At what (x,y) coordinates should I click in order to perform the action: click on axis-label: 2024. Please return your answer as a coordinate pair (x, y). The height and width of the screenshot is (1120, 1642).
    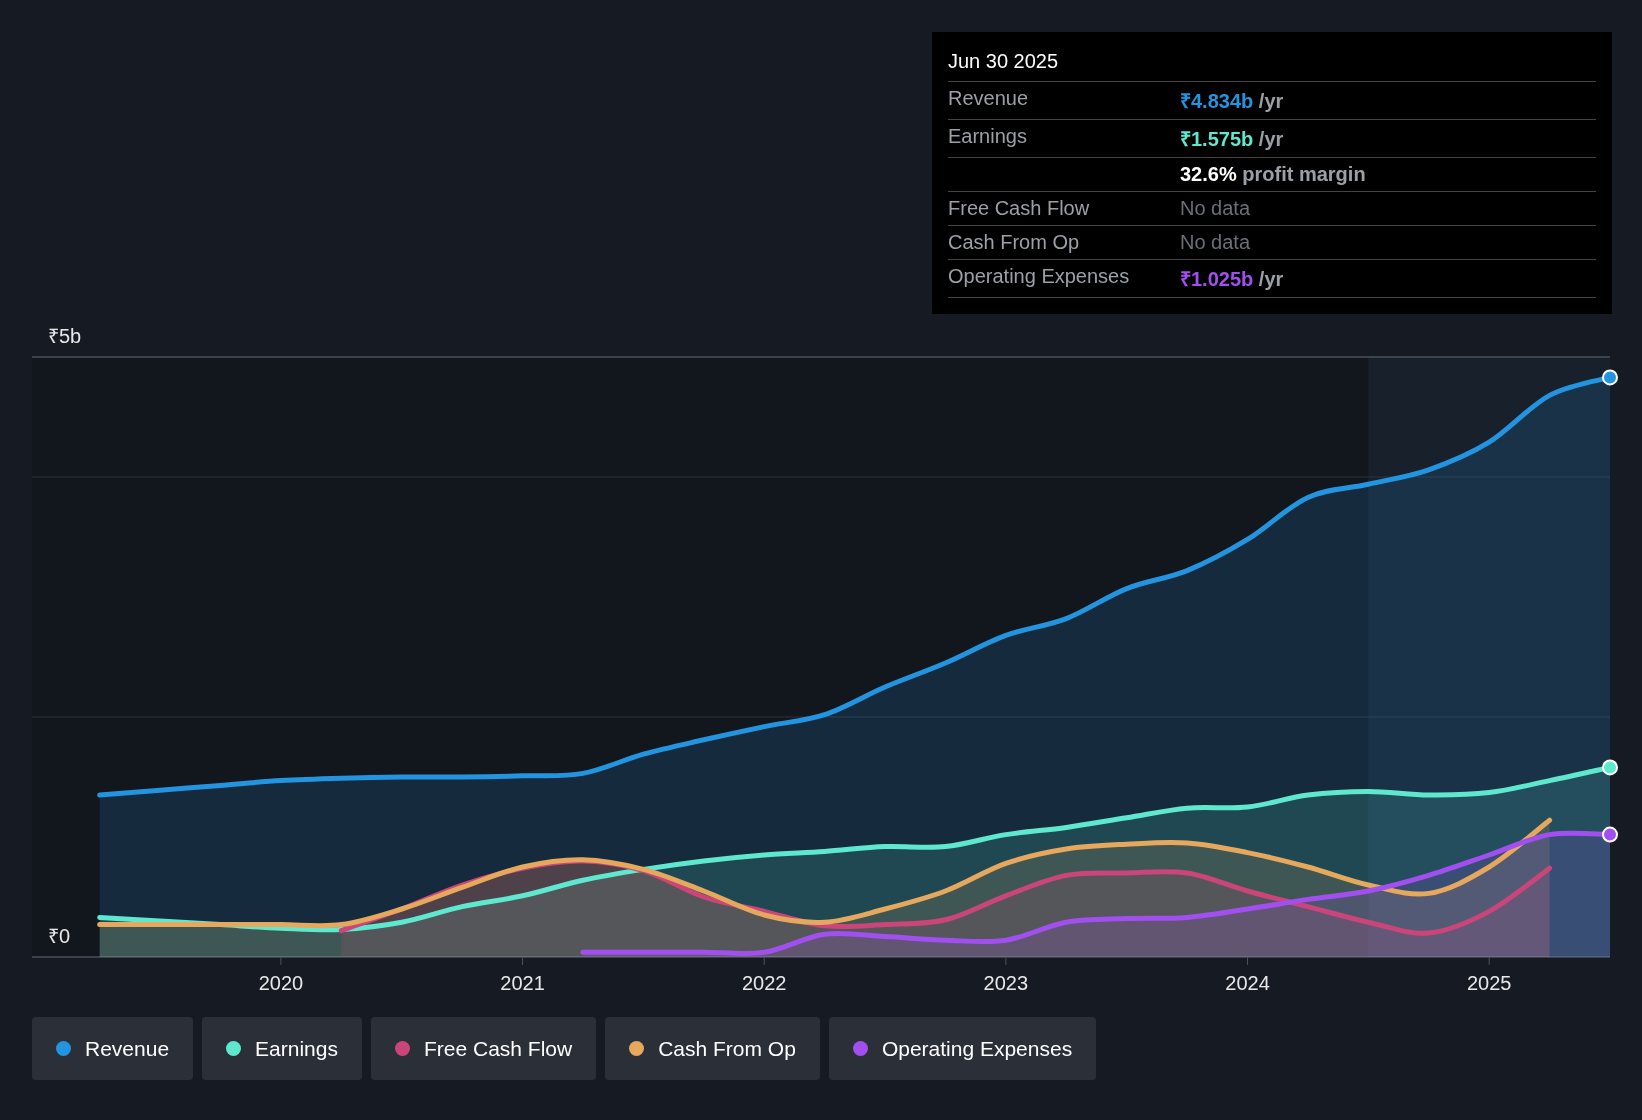
    Looking at the image, I should click on (1247, 983).